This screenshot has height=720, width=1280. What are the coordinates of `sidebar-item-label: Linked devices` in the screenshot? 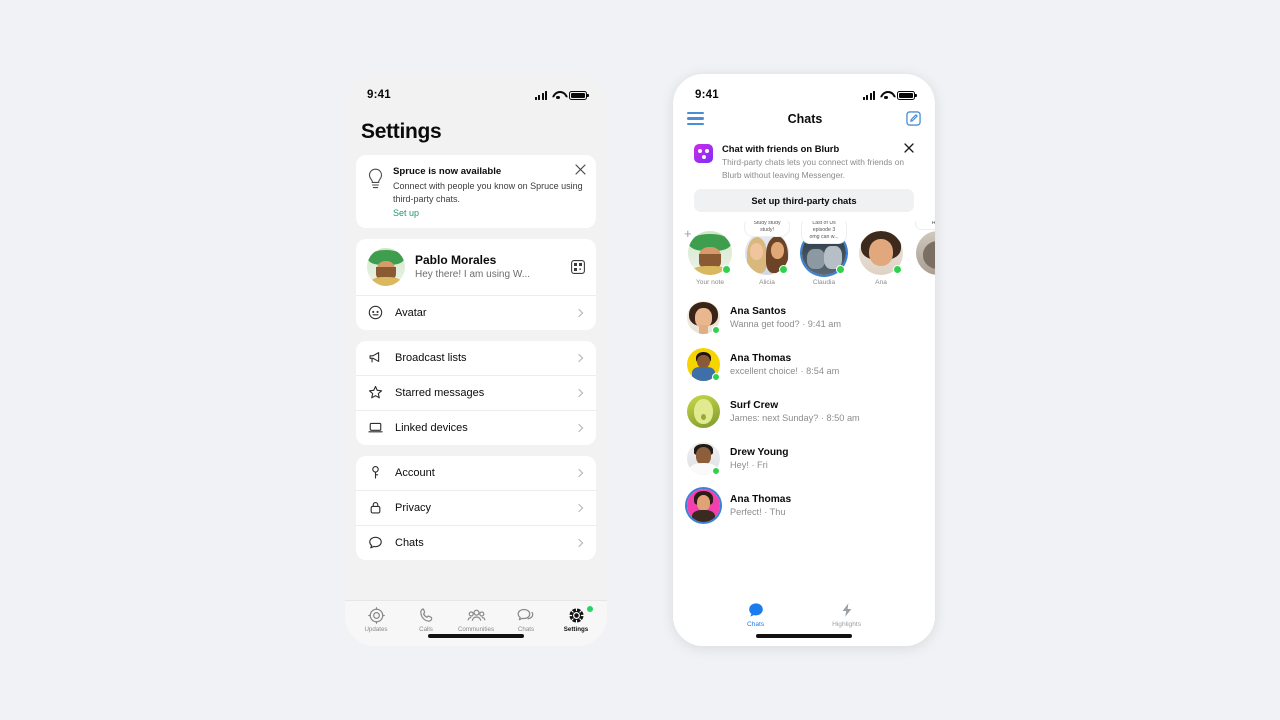 It's located at (431, 427).